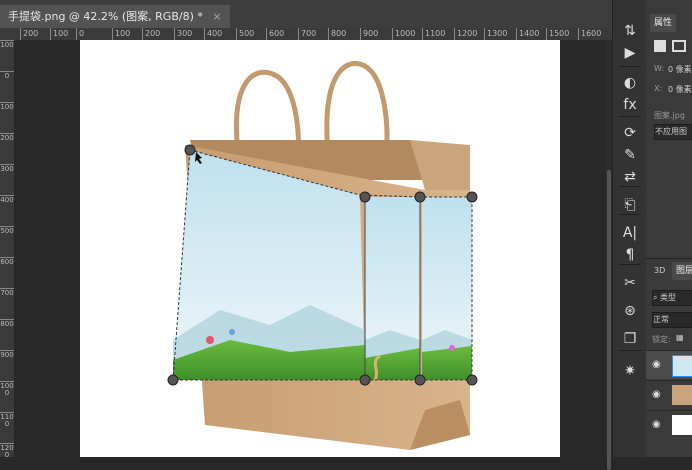 This screenshot has width=692, height=470. What do you see at coordinates (680, 89) in the screenshot?
I see `x-value: 0 像素` at bounding box center [680, 89].